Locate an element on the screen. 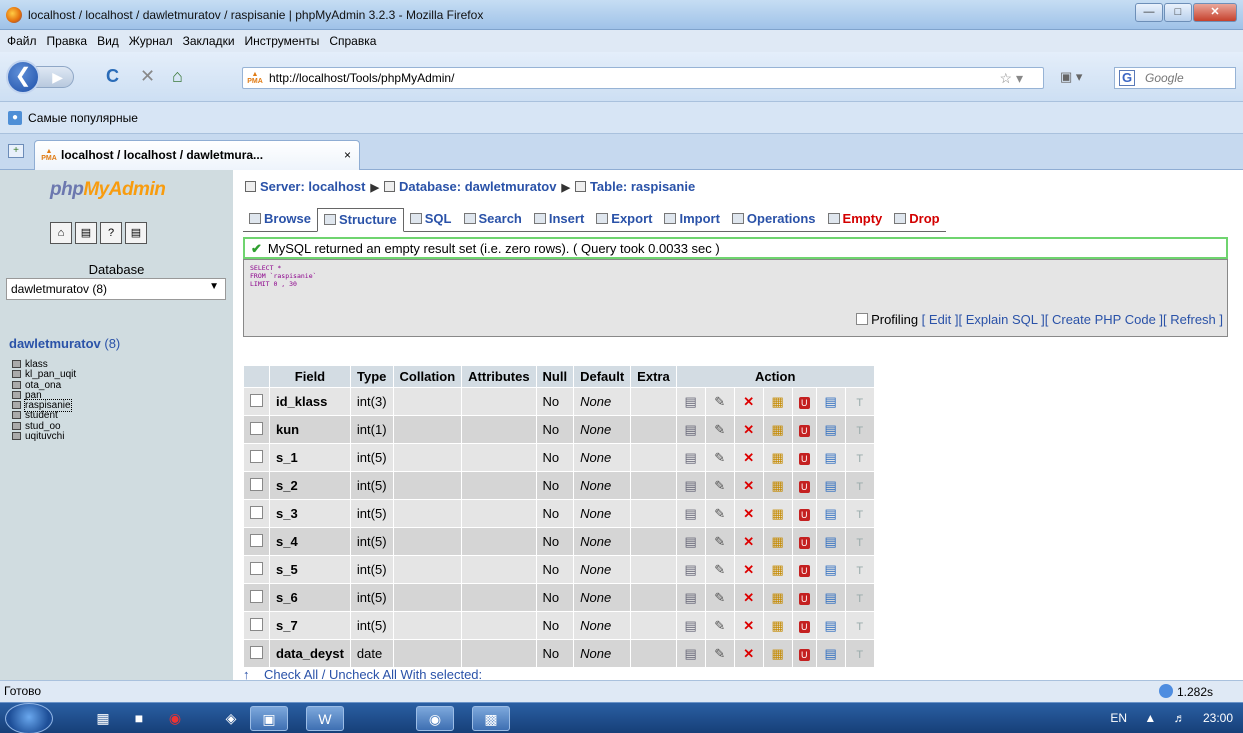  menu-history: Журнал is located at coordinates (151, 41).